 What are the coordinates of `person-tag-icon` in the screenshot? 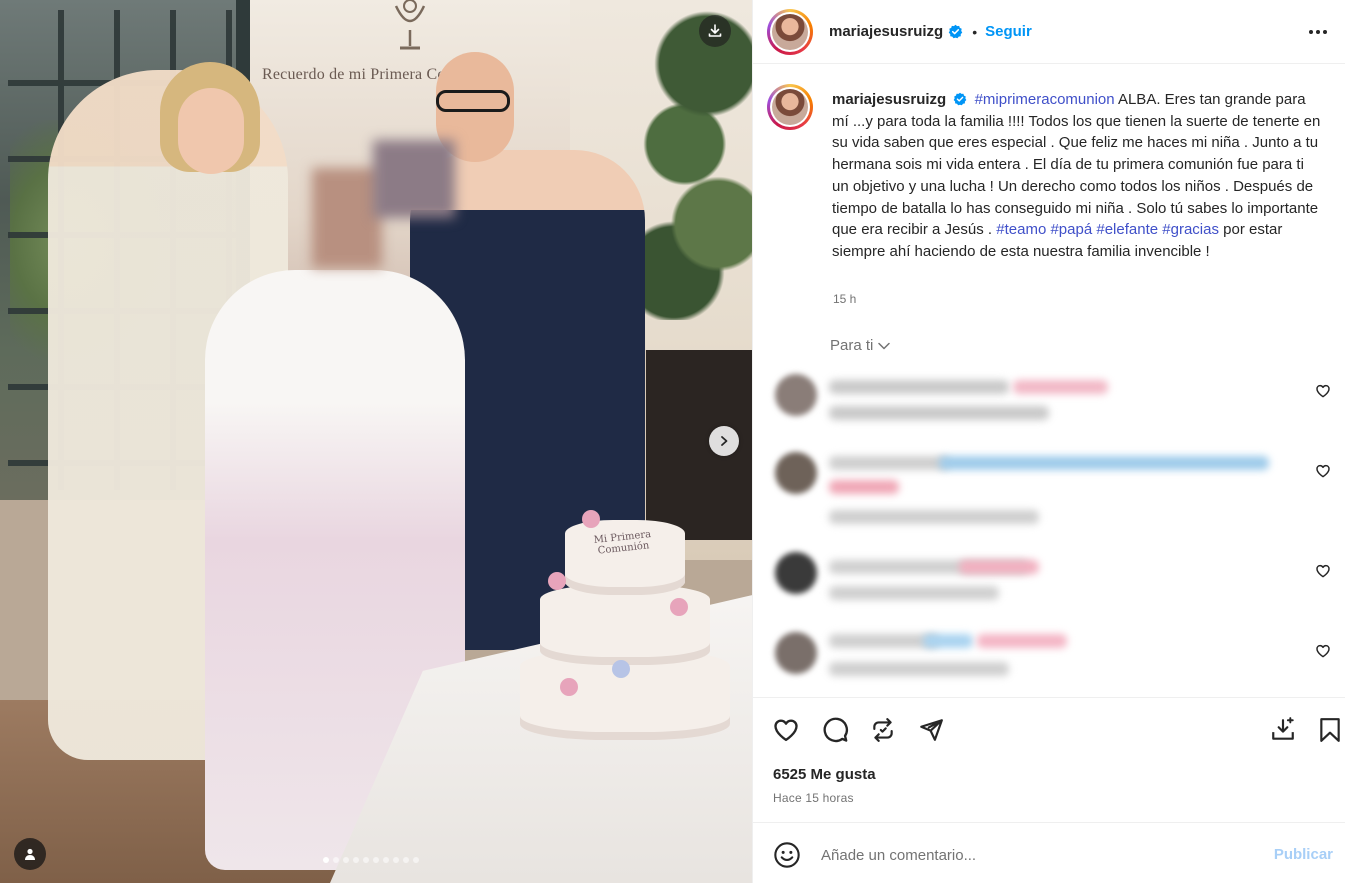 It's located at (30, 854).